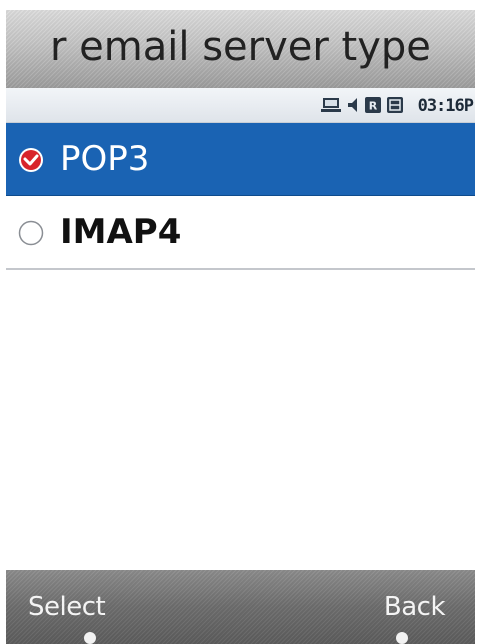 This screenshot has height=644, width=481. Describe the element at coordinates (415, 607) in the screenshot. I see `back-softkey: Back` at that location.